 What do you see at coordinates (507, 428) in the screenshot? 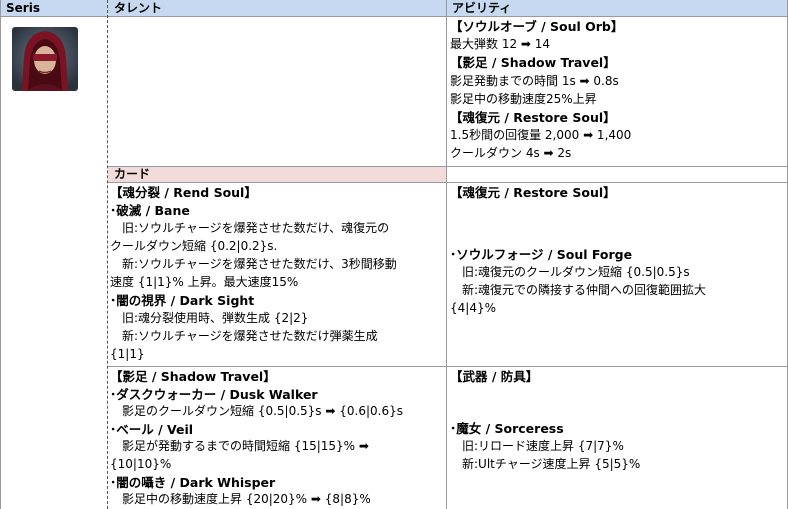
I see `section-heading: ･魔女 / Sorceress` at bounding box center [507, 428].